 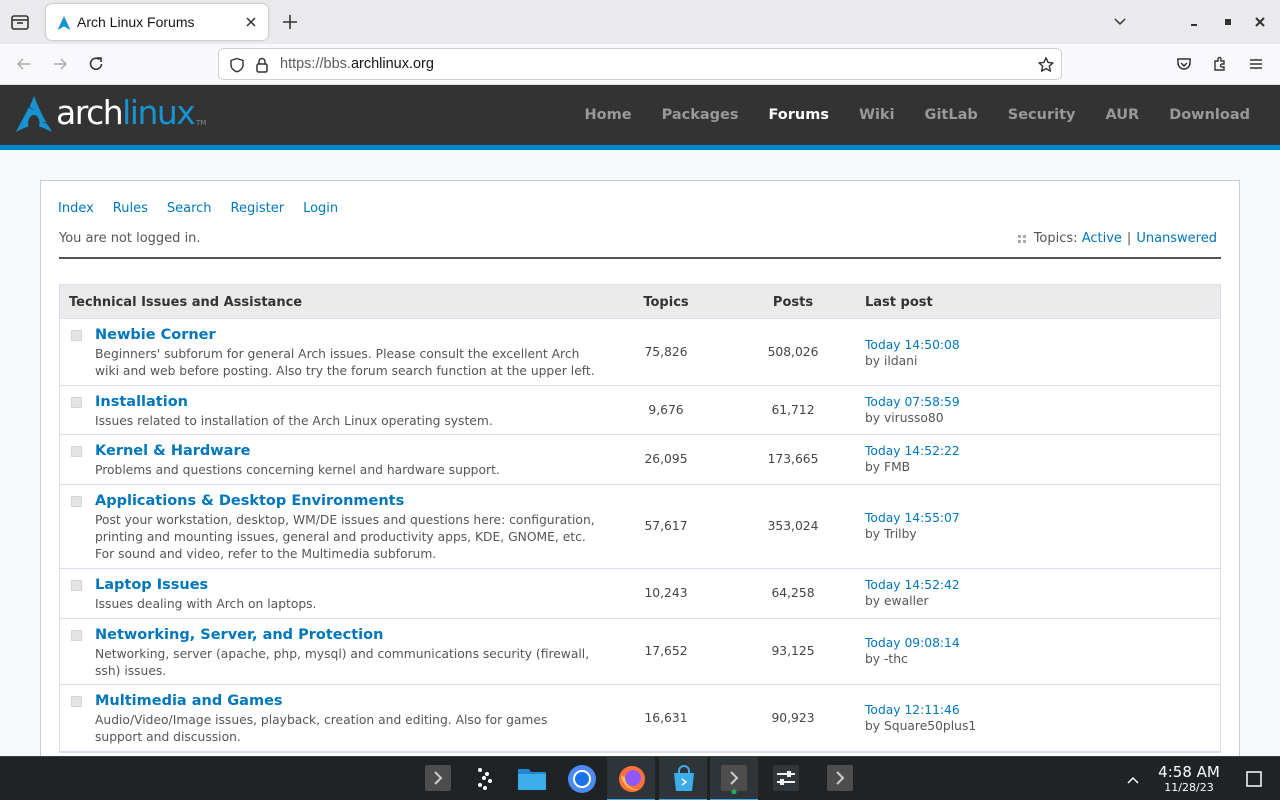 I want to click on last-post: Today 14:52:22 by FMB, so click(x=912, y=459).